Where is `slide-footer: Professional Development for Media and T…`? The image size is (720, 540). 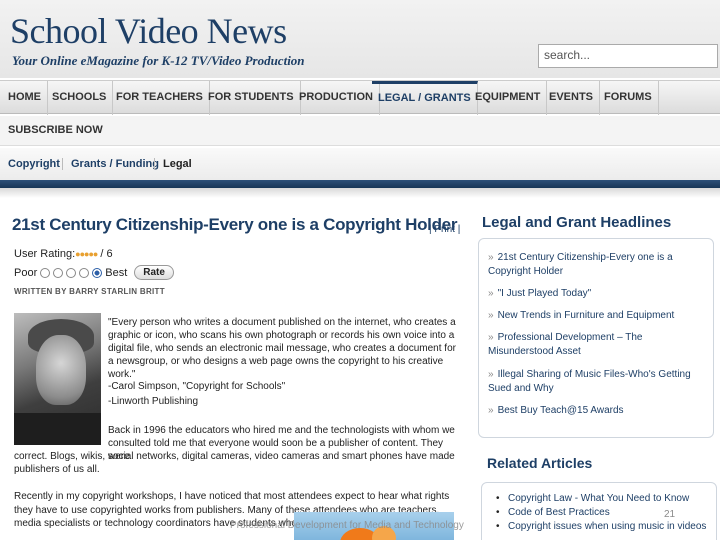
slide-footer: Professional Development for Media and T… is located at coordinates (347, 525).